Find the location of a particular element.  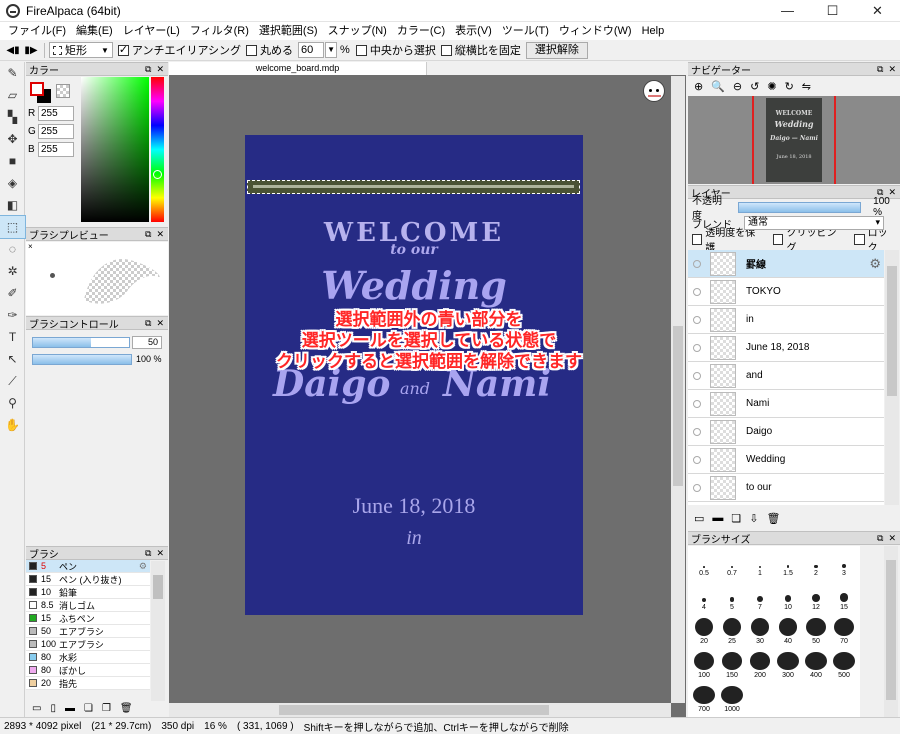

brush-size-preset: 12 is located at coordinates (816, 597).